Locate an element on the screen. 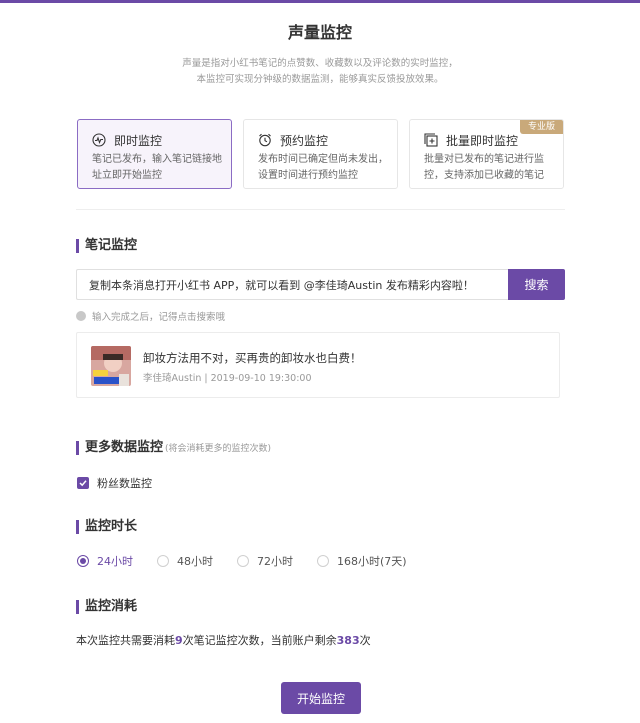 This screenshot has height=723, width=640. top-accent-bar is located at coordinates (320, 1).